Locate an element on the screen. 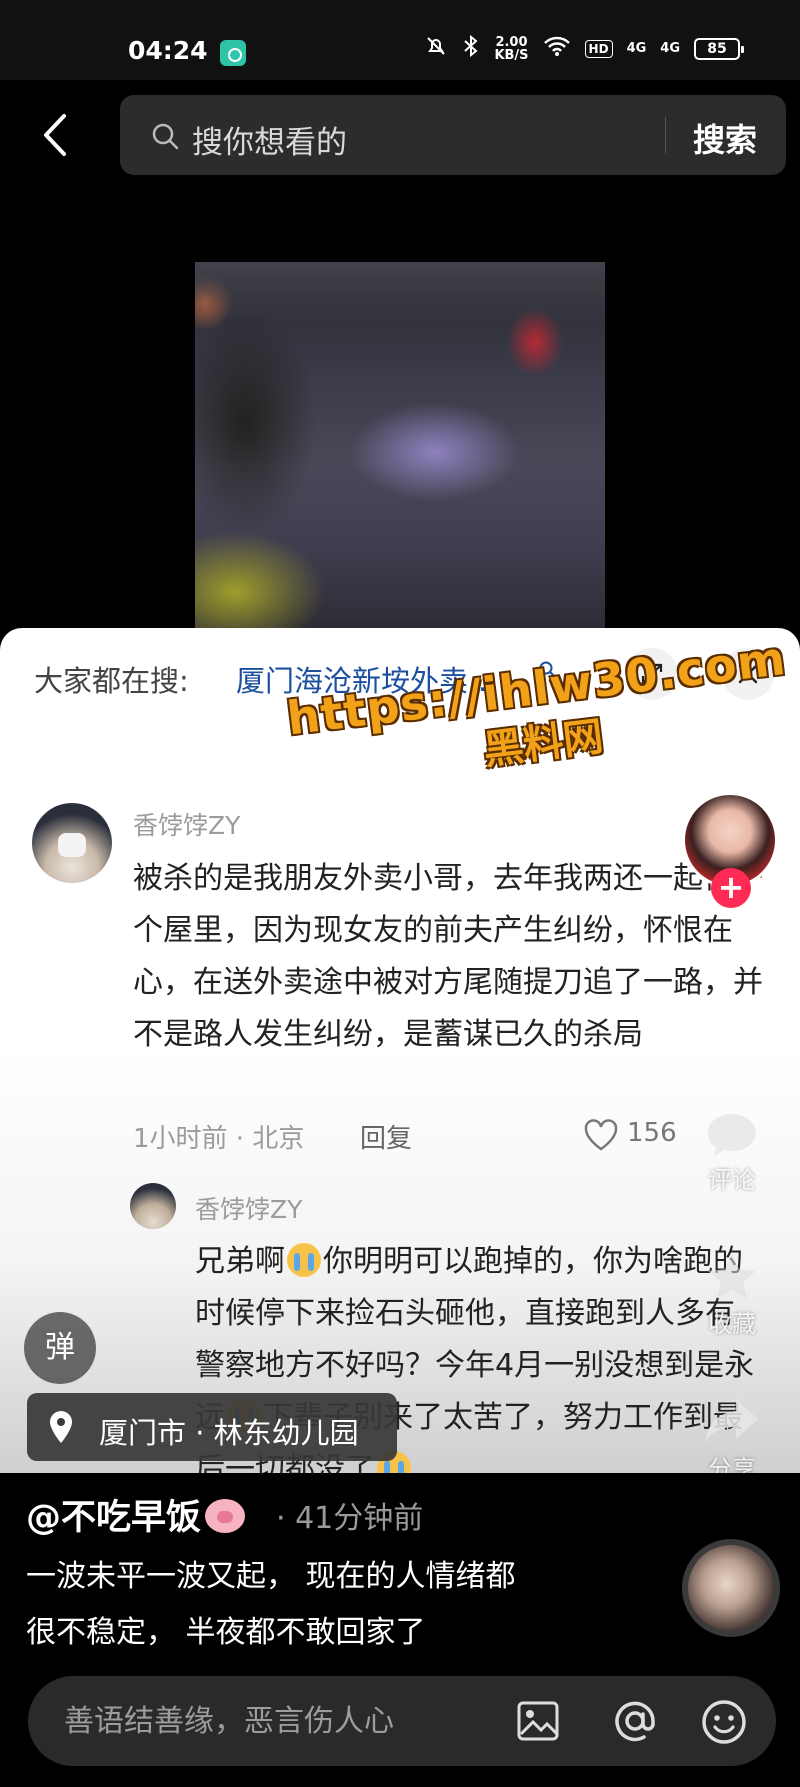 This screenshot has width=800, height=1787. mute-icon is located at coordinates (436, 48).